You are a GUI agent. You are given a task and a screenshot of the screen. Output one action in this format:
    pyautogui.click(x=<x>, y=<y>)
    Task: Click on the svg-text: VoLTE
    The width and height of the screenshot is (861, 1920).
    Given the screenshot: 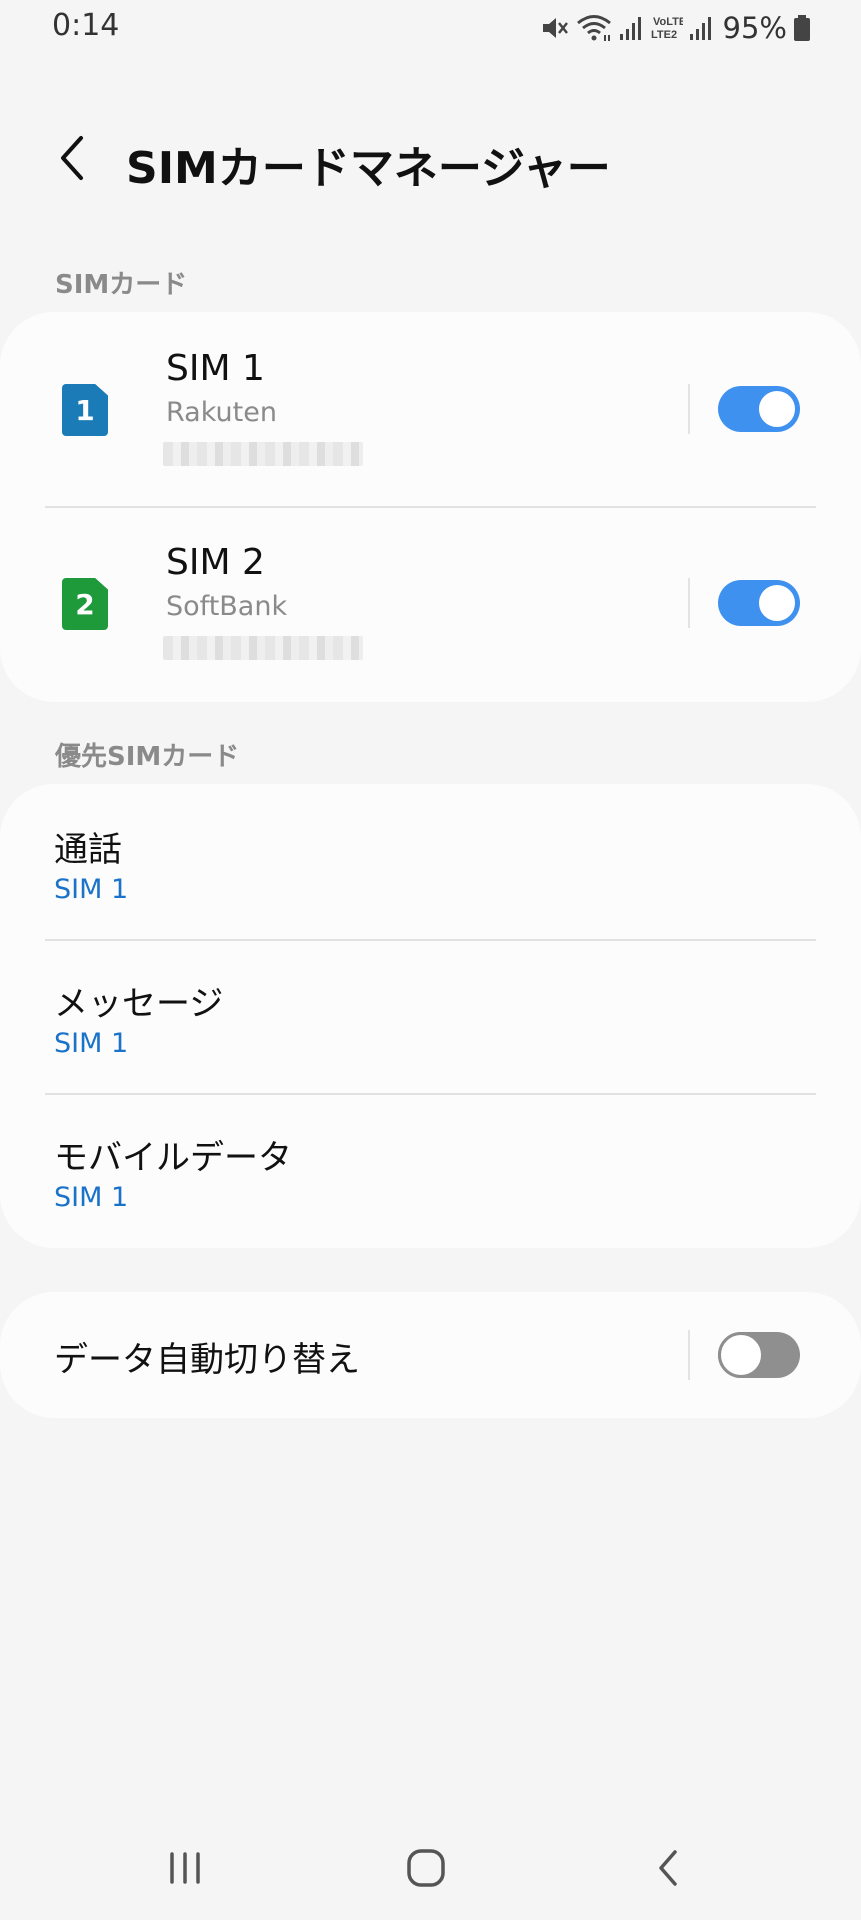 What is the action you would take?
    pyautogui.click(x=668, y=22)
    